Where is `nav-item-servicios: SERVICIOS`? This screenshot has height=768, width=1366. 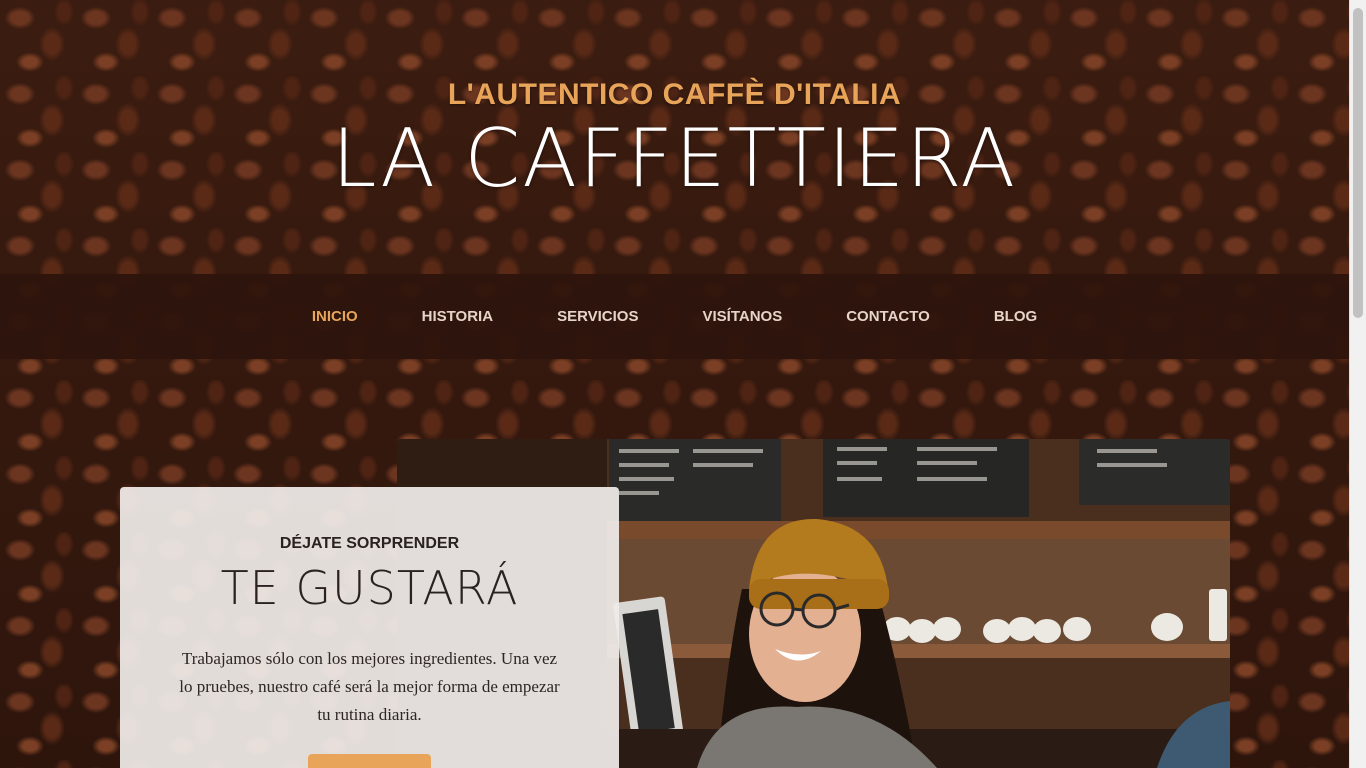
nav-item-servicios: SERVICIOS is located at coordinates (597, 316).